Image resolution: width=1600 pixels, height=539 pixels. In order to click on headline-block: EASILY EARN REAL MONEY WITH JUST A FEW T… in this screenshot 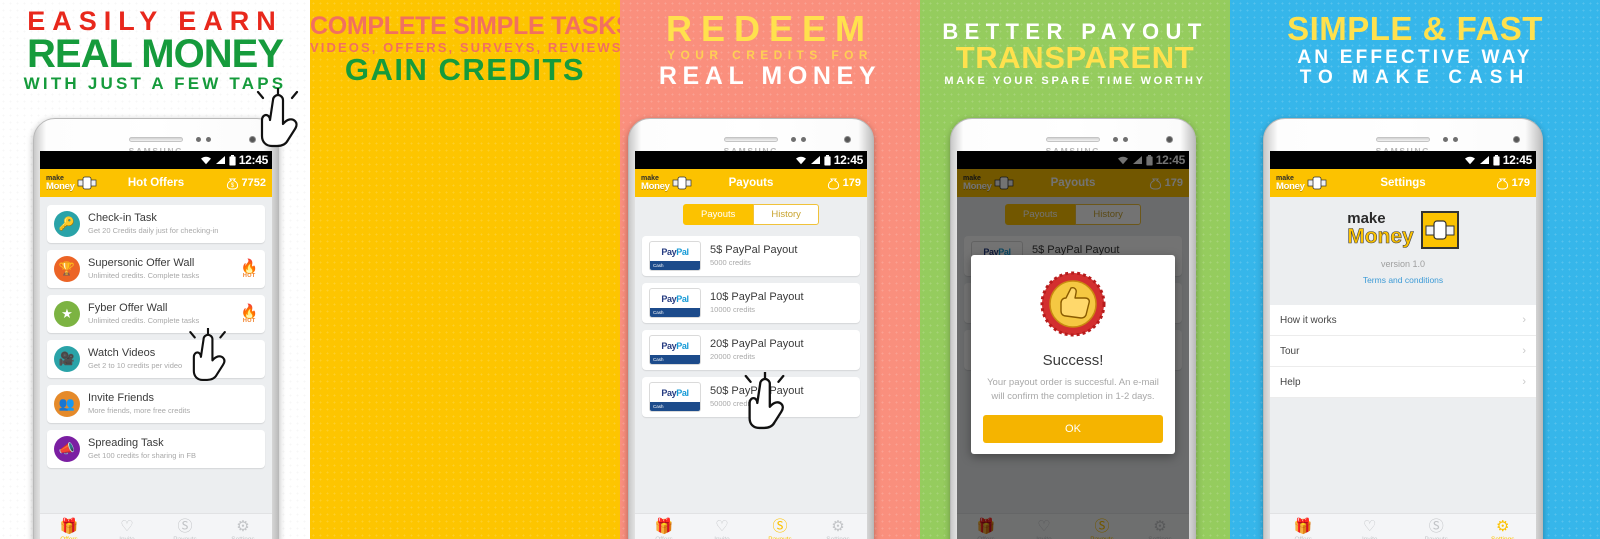, I will do `click(155, 46)`.